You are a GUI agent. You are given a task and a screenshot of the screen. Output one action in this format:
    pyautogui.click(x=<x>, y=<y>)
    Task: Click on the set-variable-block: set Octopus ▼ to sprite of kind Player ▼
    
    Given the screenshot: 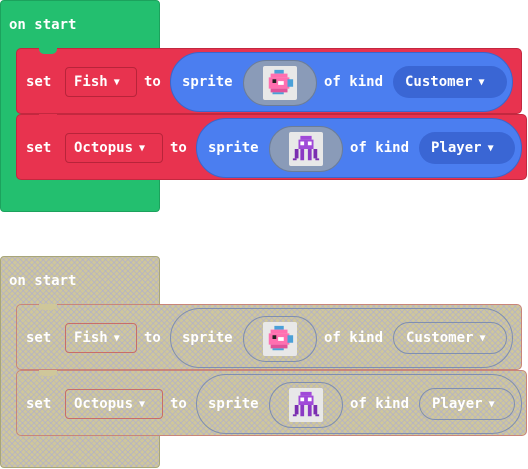 What is the action you would take?
    pyautogui.click(x=271, y=147)
    